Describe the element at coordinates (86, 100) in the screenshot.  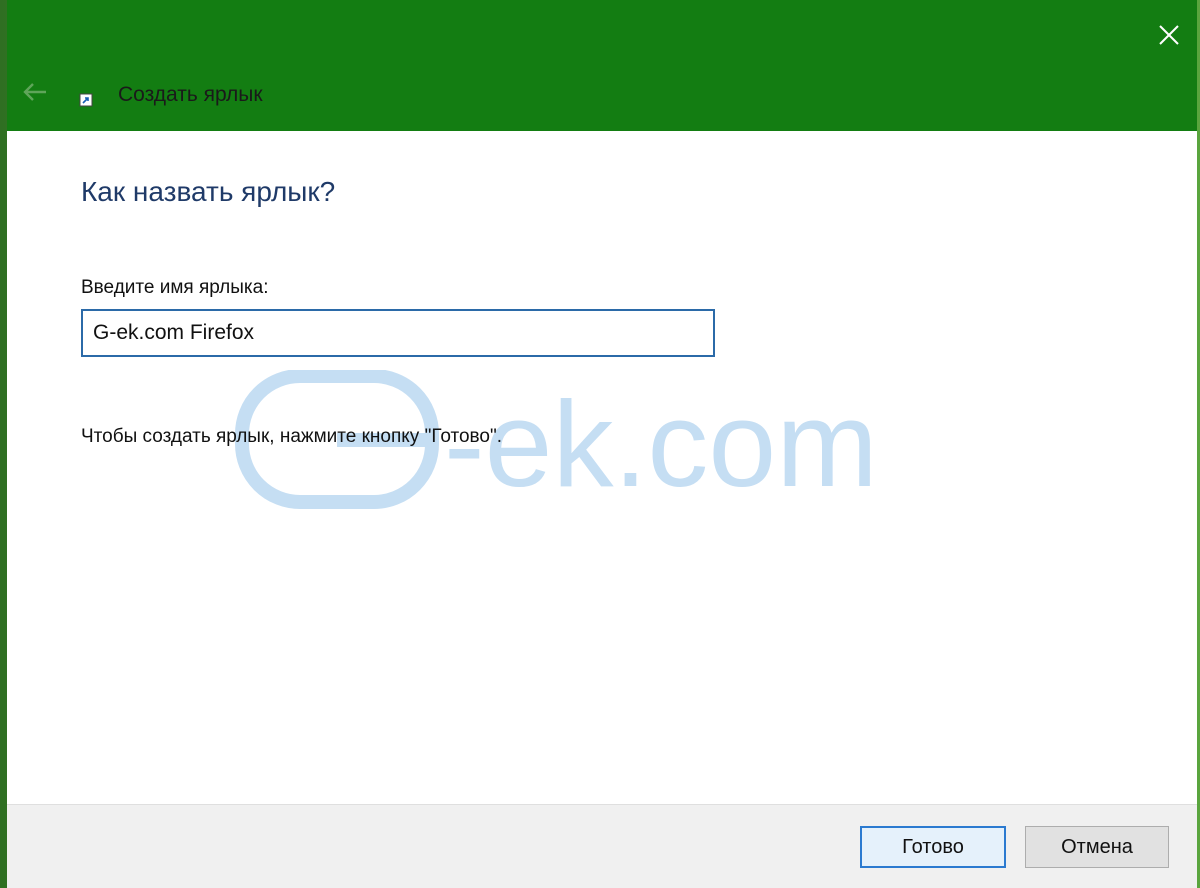
I see `shortcut-icon` at that location.